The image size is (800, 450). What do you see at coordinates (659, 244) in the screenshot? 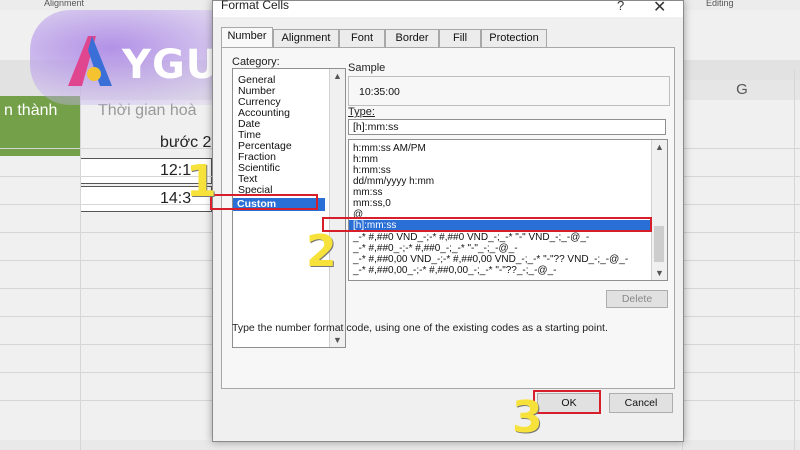
I see `scroll-thumb` at bounding box center [659, 244].